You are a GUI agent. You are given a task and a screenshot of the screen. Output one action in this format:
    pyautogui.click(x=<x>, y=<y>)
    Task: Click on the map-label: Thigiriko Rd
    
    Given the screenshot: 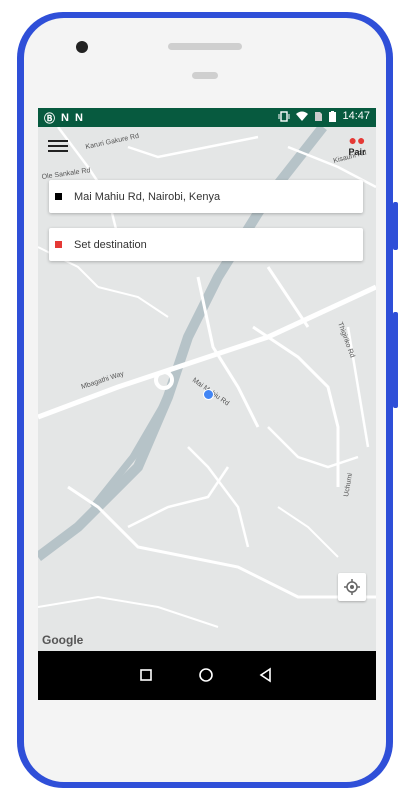 What is the action you would take?
    pyautogui.click(x=345, y=340)
    